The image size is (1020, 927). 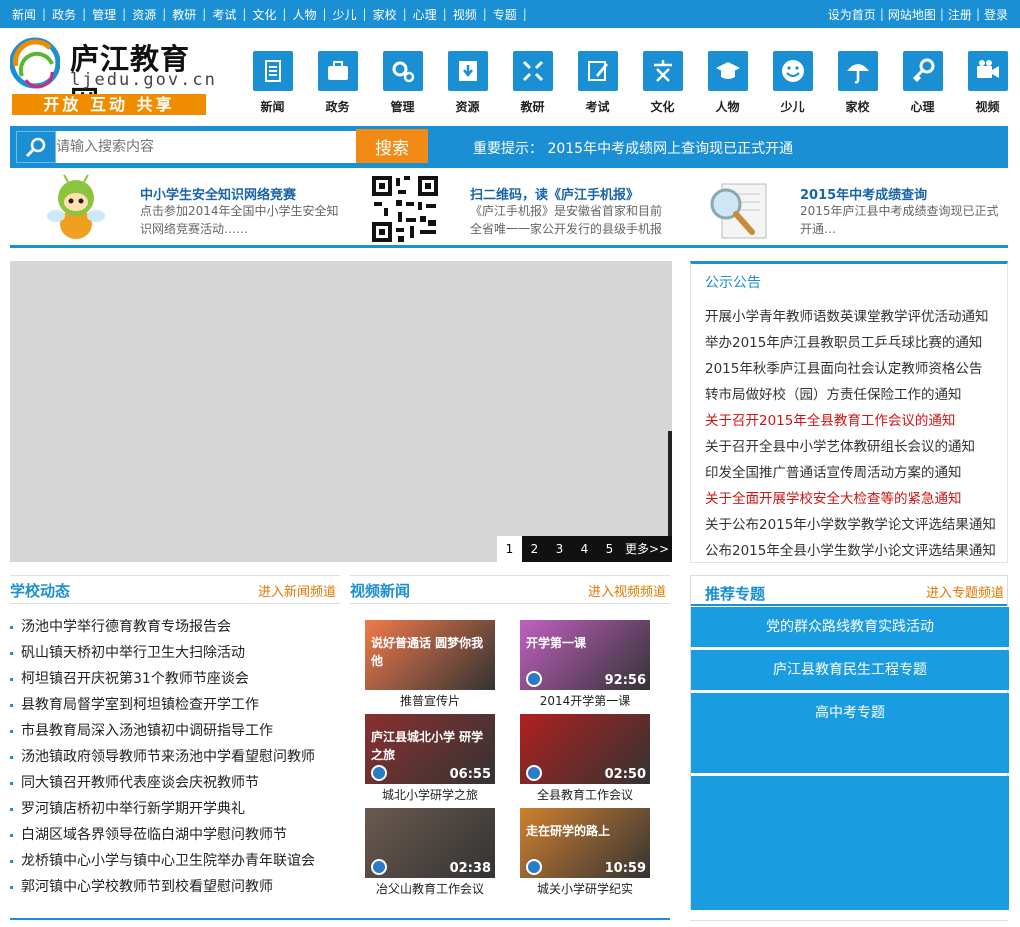 What do you see at coordinates (585, 852) in the screenshot?
I see `video-item: 走在研学的路上 10:59 城关小学研学纪实` at bounding box center [585, 852].